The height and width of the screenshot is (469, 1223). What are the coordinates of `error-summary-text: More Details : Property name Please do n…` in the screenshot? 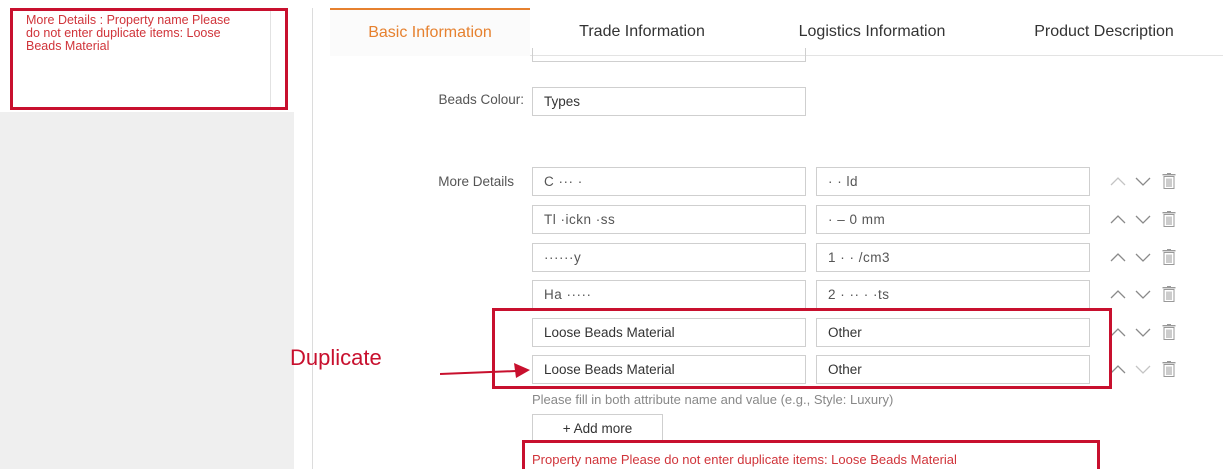 It's located at (128, 33).